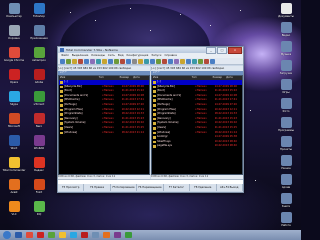 The width and height of the screenshot is (320, 240). Describe the element at coordinates (71, 187) in the screenshot. I see `function-key-button: F3 Просмотр` at that location.